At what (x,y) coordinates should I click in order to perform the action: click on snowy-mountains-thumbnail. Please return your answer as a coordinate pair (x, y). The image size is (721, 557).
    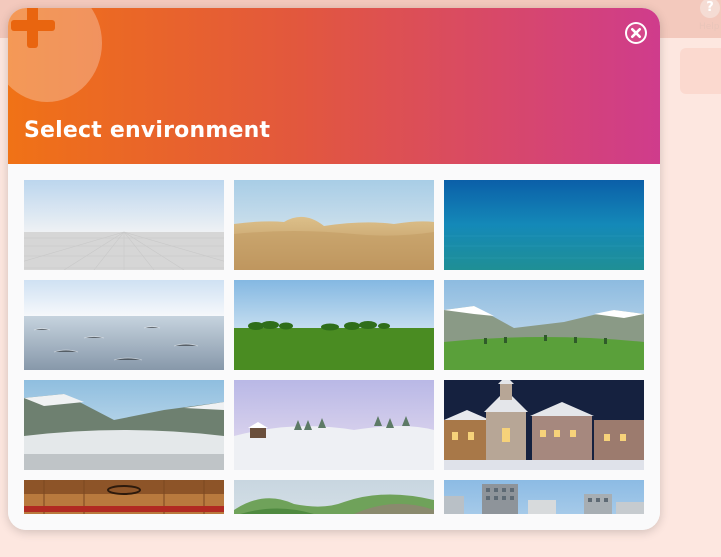
    Looking at the image, I should click on (124, 425).